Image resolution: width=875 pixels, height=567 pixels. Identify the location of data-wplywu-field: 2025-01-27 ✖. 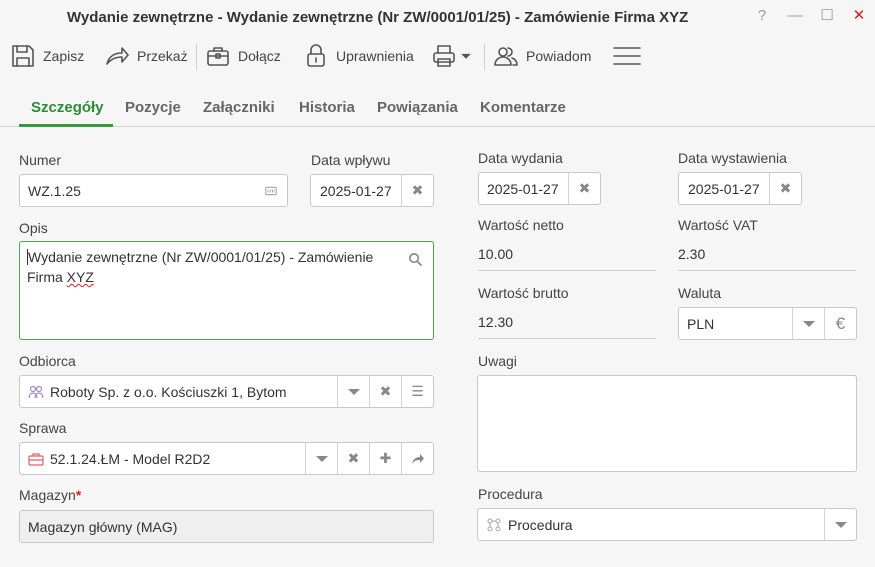
(372, 190).